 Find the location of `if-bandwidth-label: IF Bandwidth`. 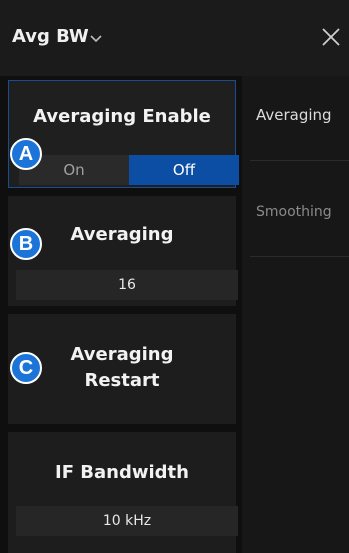

if-bandwidth-label: IF Bandwidth is located at coordinates (122, 472).